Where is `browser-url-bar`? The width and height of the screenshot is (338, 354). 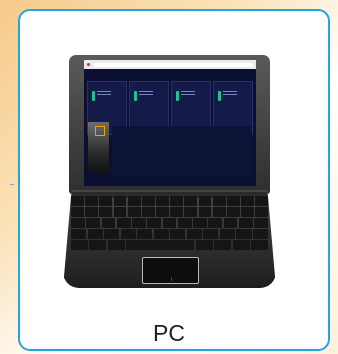
browser-url-bar is located at coordinates (173, 64).